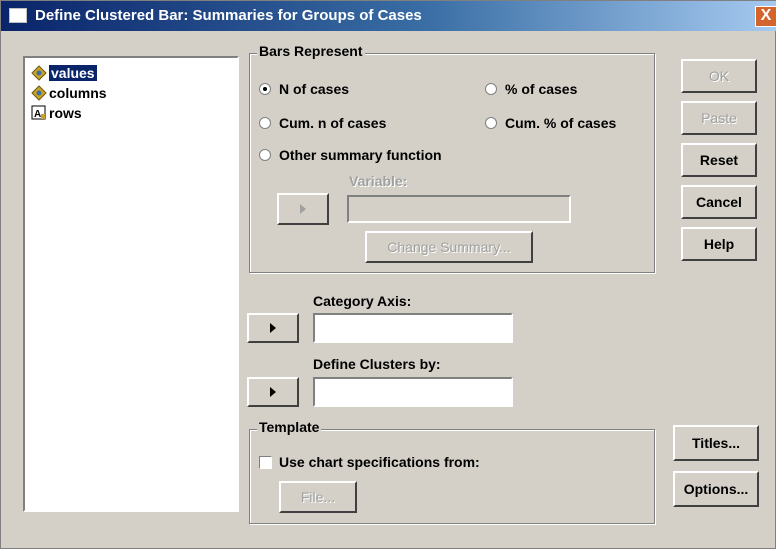  I want to click on list-item: values, so click(64, 73).